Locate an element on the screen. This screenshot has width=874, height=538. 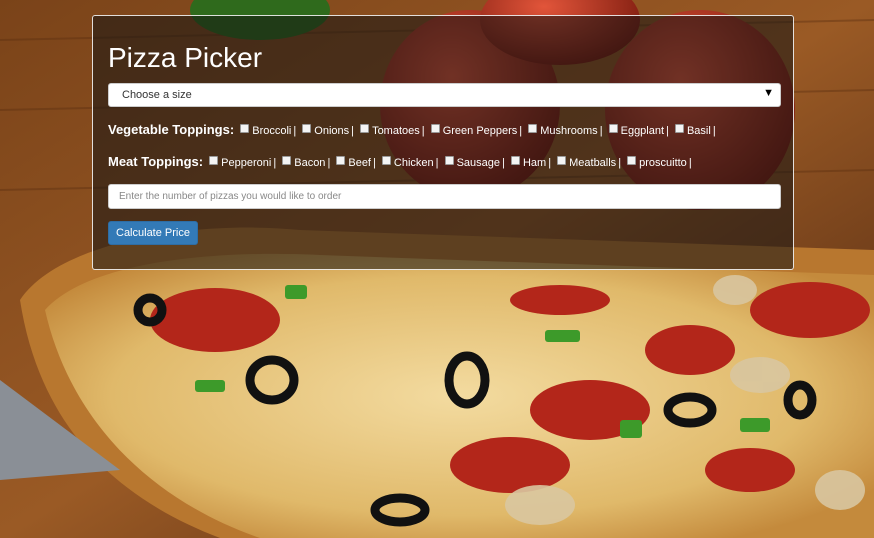
topping-pepperoni: Pepperoni | is located at coordinates (244, 162).